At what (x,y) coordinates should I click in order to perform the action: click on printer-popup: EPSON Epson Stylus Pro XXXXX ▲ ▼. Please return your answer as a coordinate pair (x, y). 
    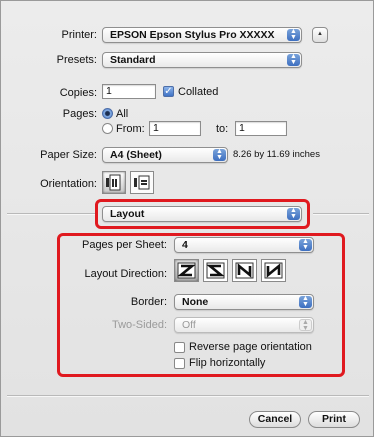
    Looking at the image, I should click on (202, 35).